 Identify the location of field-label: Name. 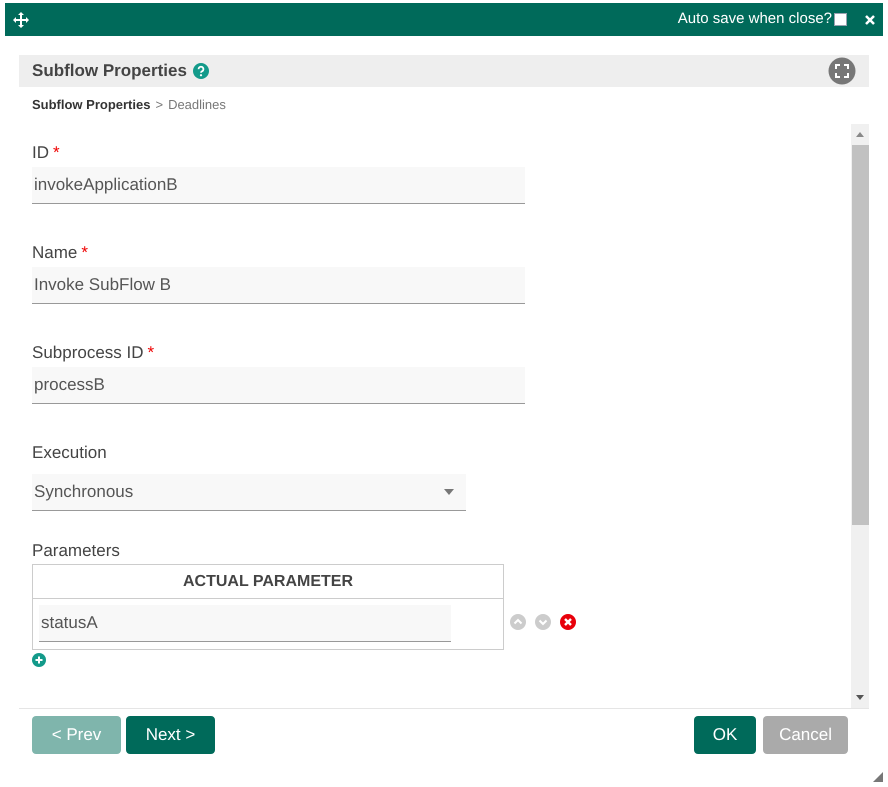
(55, 252).